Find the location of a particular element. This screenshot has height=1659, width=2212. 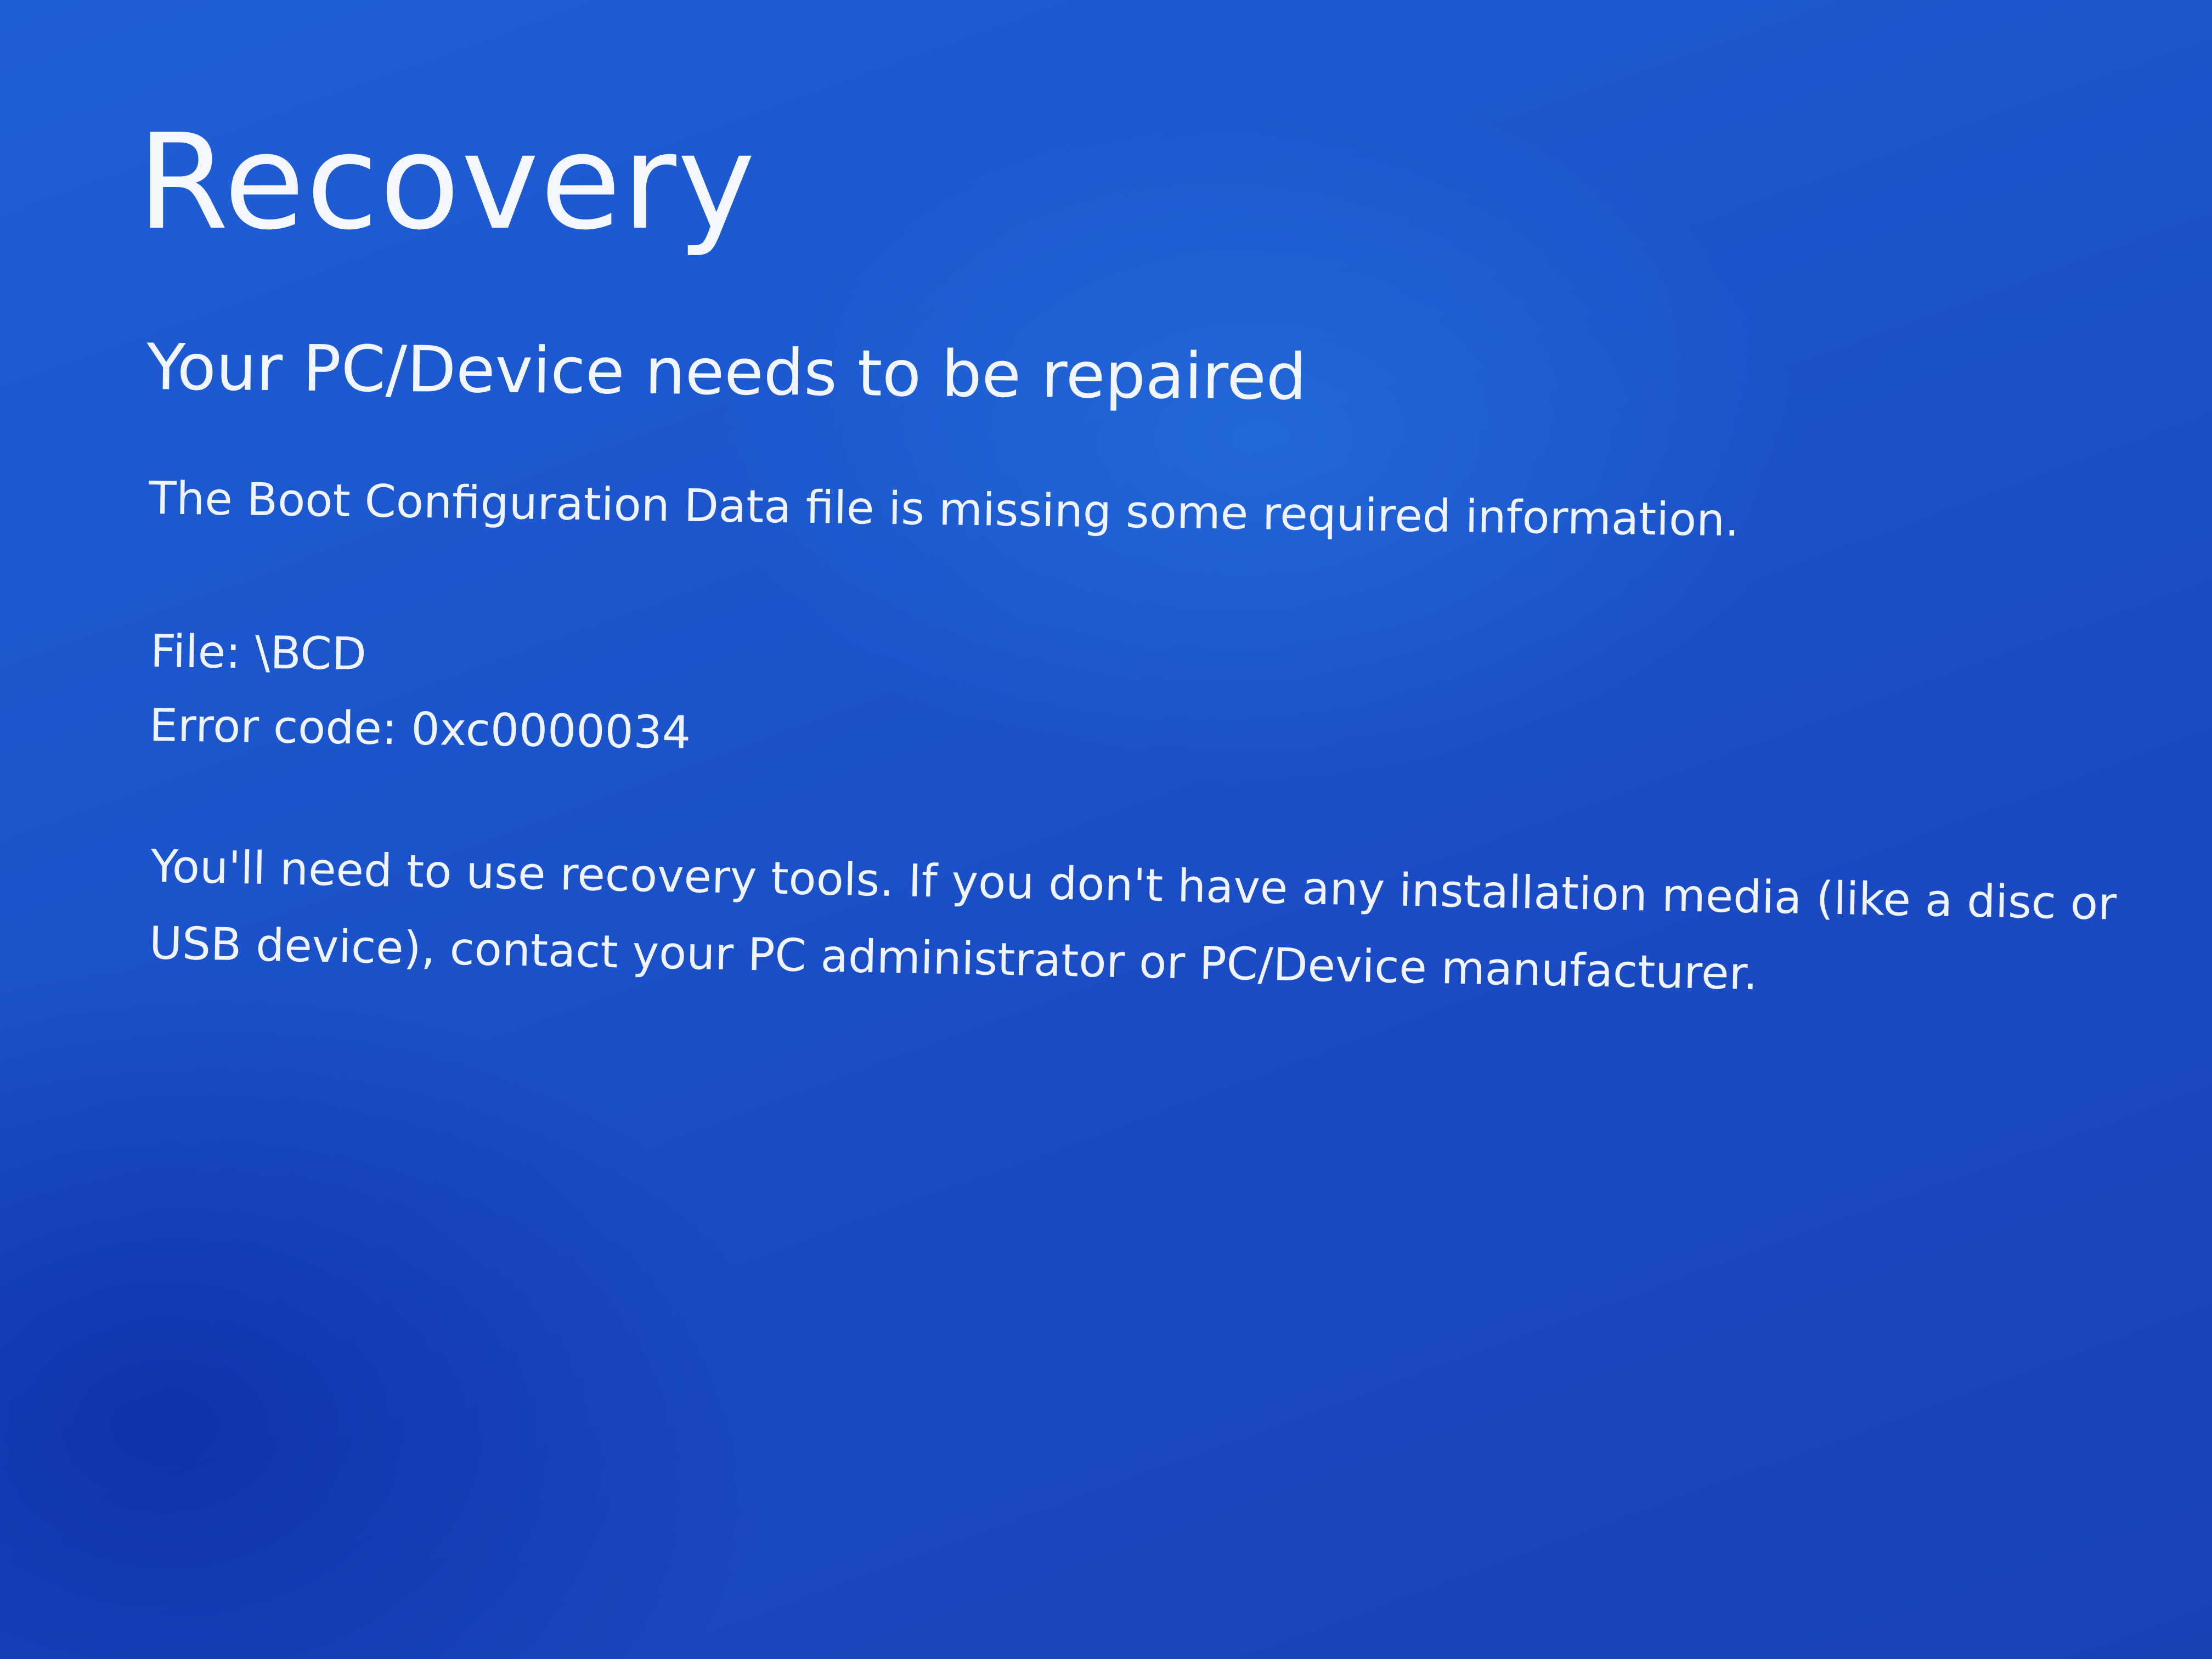

error-code-text: Error code: 0xc0000034 is located at coordinates (420, 729).